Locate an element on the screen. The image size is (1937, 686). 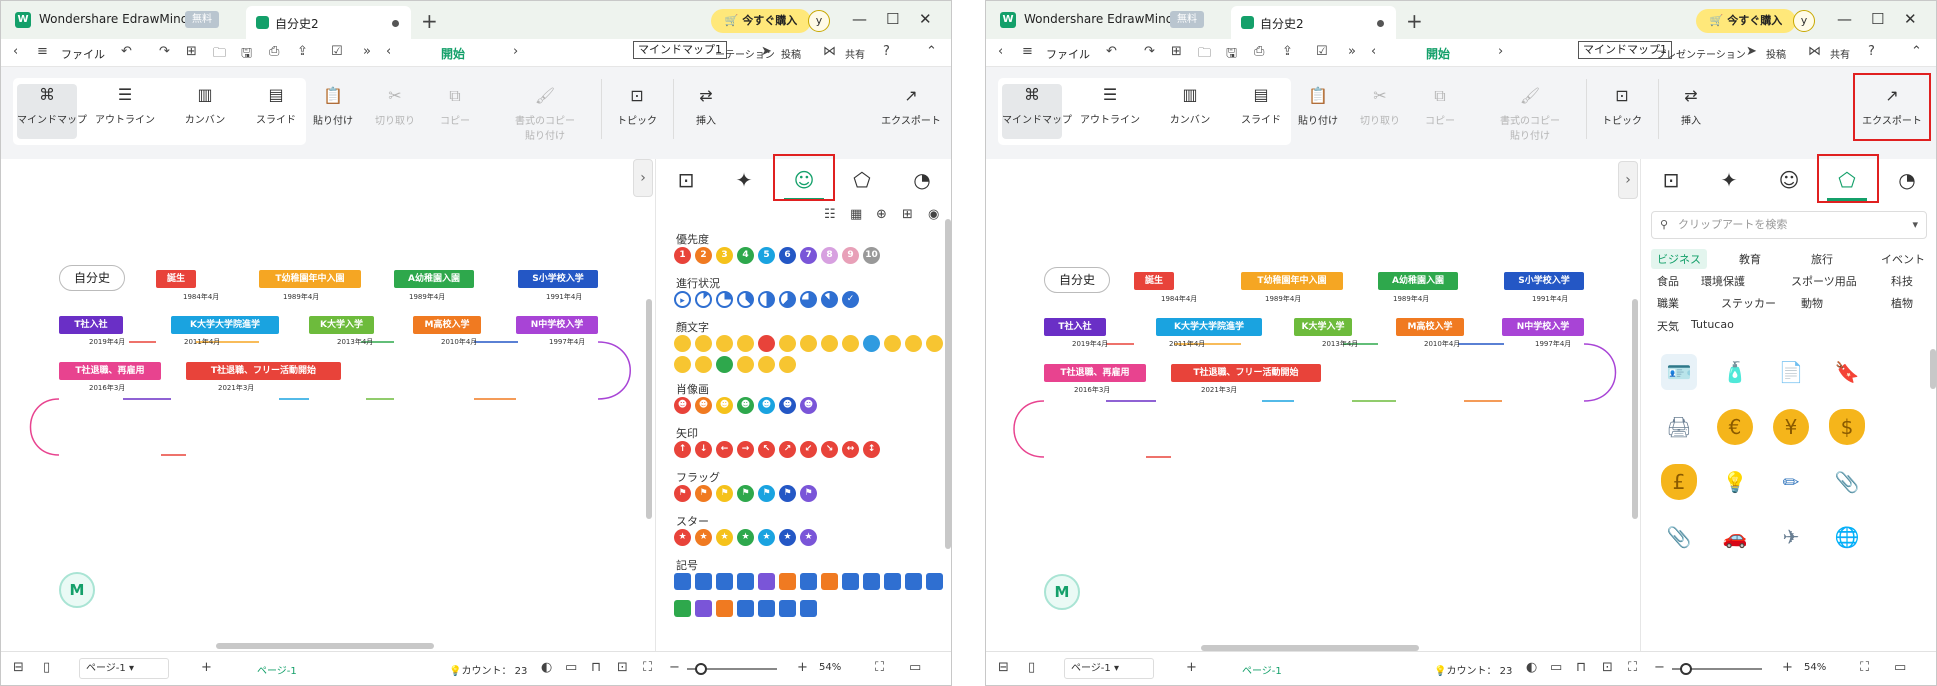
avatar: y is located at coordinates (819, 21).